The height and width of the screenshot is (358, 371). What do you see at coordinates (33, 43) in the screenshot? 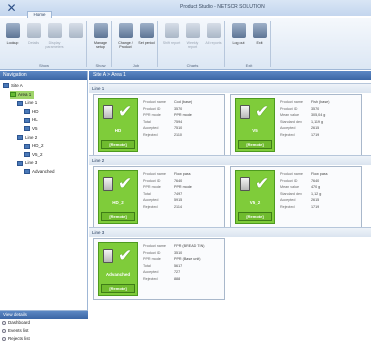
I see `ribbon-button-label: Details` at bounding box center [33, 43].